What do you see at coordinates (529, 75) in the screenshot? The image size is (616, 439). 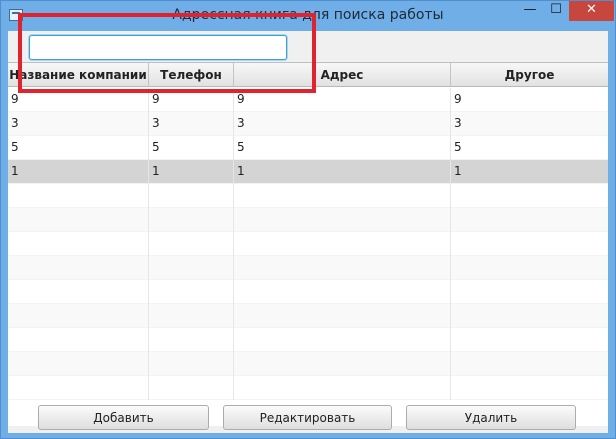 I see `column-header-other: Другое` at bounding box center [529, 75].